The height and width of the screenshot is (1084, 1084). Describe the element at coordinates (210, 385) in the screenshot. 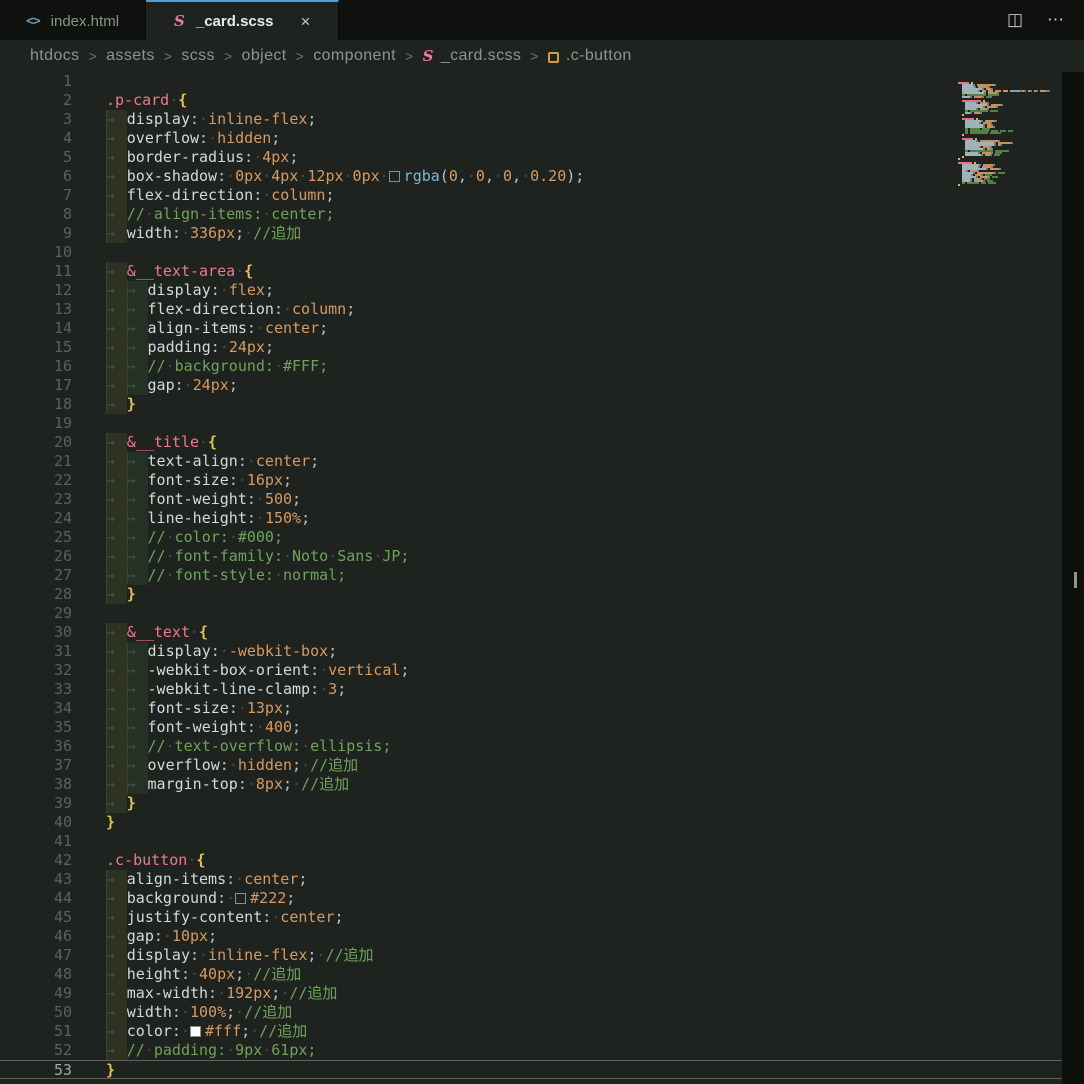

I see `code-token: 24px` at that location.